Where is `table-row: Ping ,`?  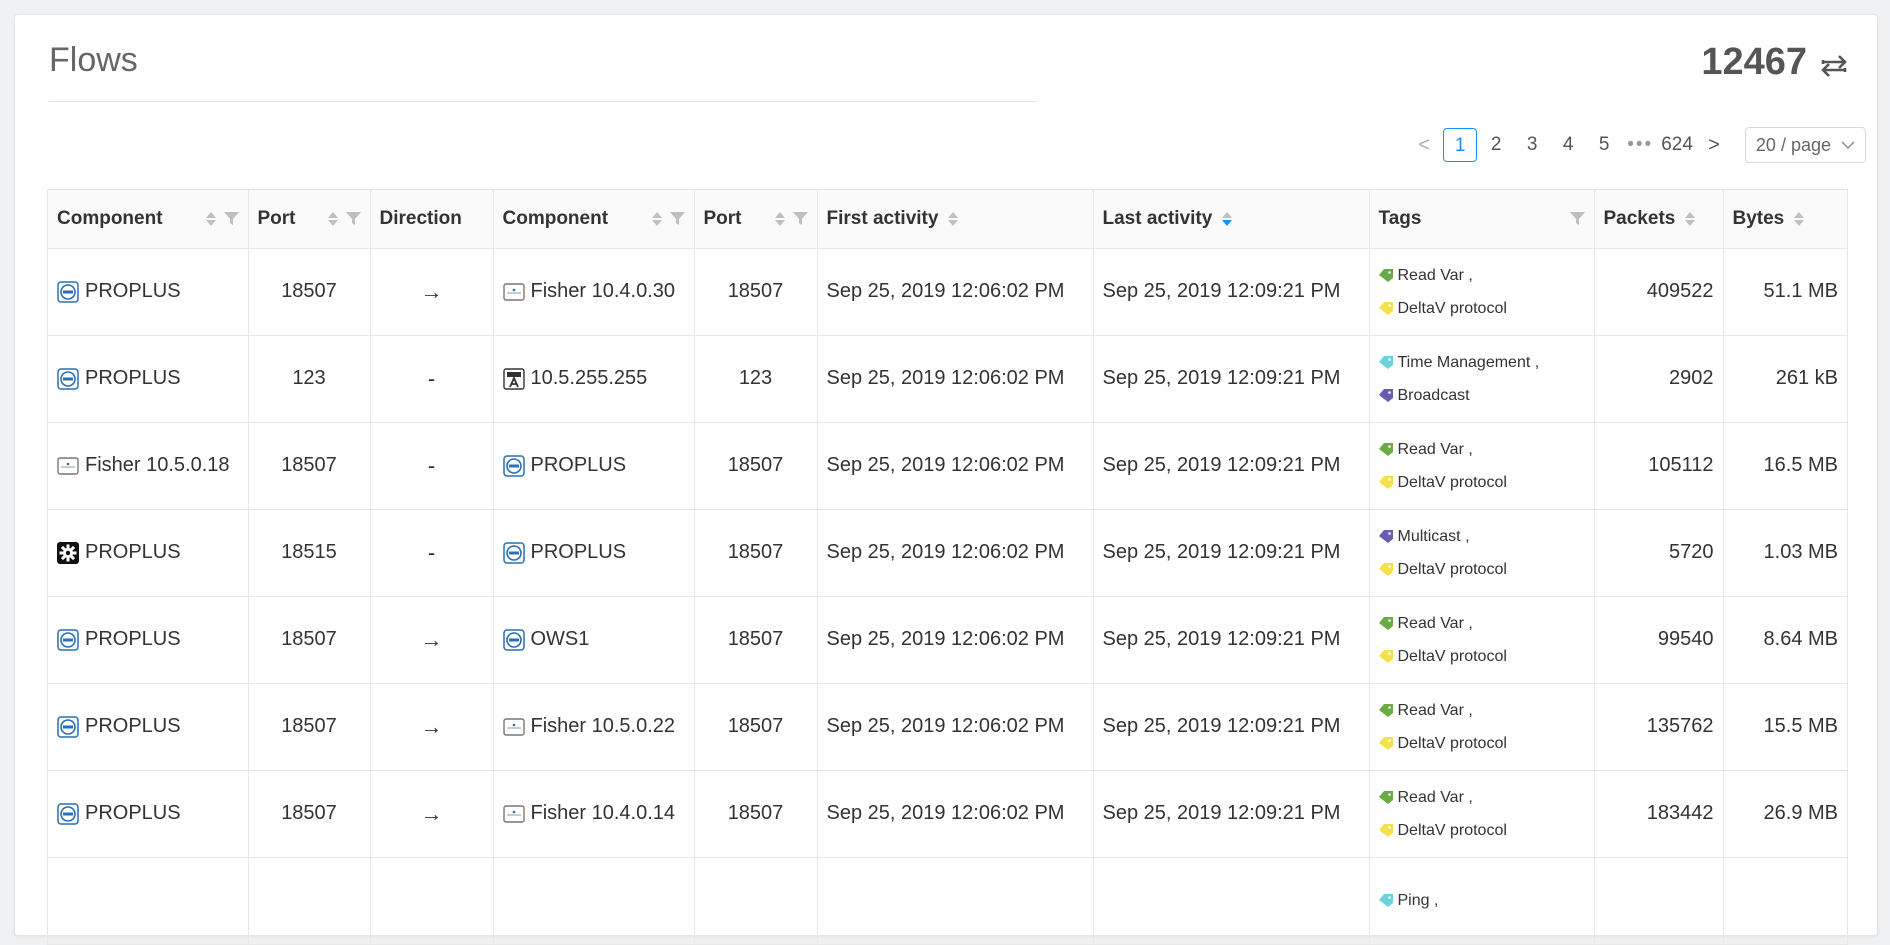
table-row: Ping , is located at coordinates (947, 901).